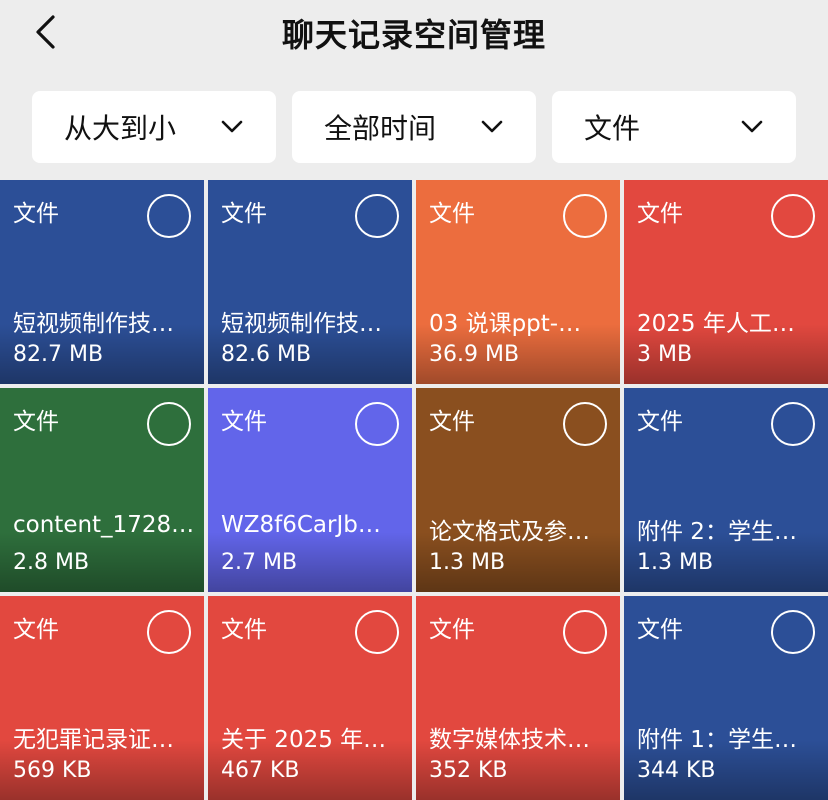 The width and height of the screenshot is (828, 800). I want to click on file-tile: 文件短视频制作技… 82.7 MB, so click(102, 282).